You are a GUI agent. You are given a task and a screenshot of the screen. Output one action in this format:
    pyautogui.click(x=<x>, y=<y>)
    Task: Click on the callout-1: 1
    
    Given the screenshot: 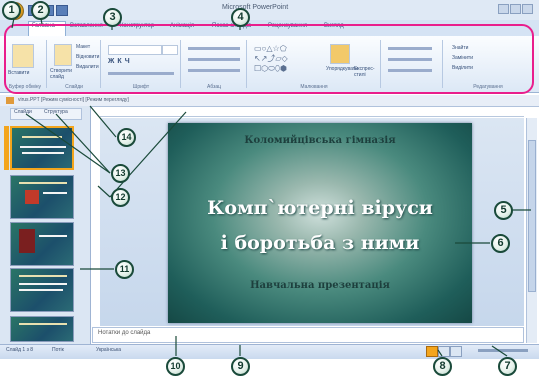 What is the action you would take?
    pyautogui.click(x=11, y=10)
    